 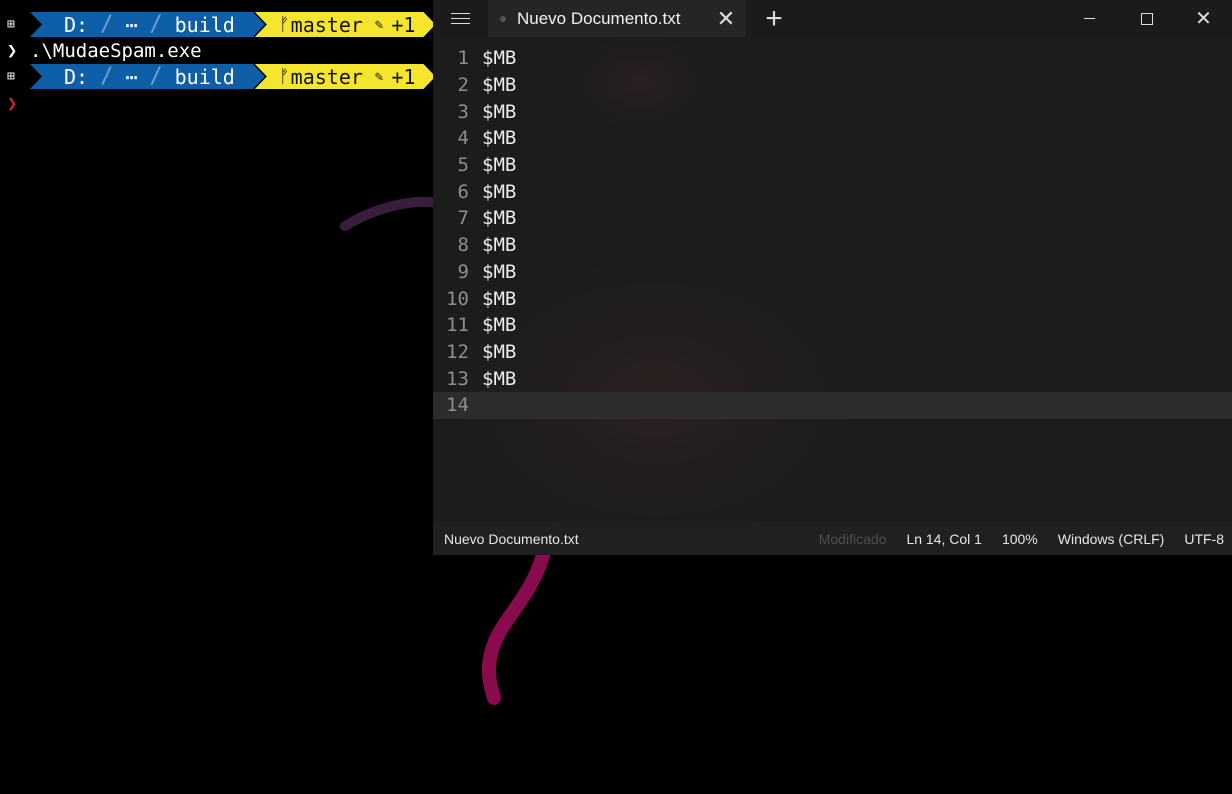 What do you see at coordinates (1020, 539) in the screenshot?
I see `status-zoom: 100%` at bounding box center [1020, 539].